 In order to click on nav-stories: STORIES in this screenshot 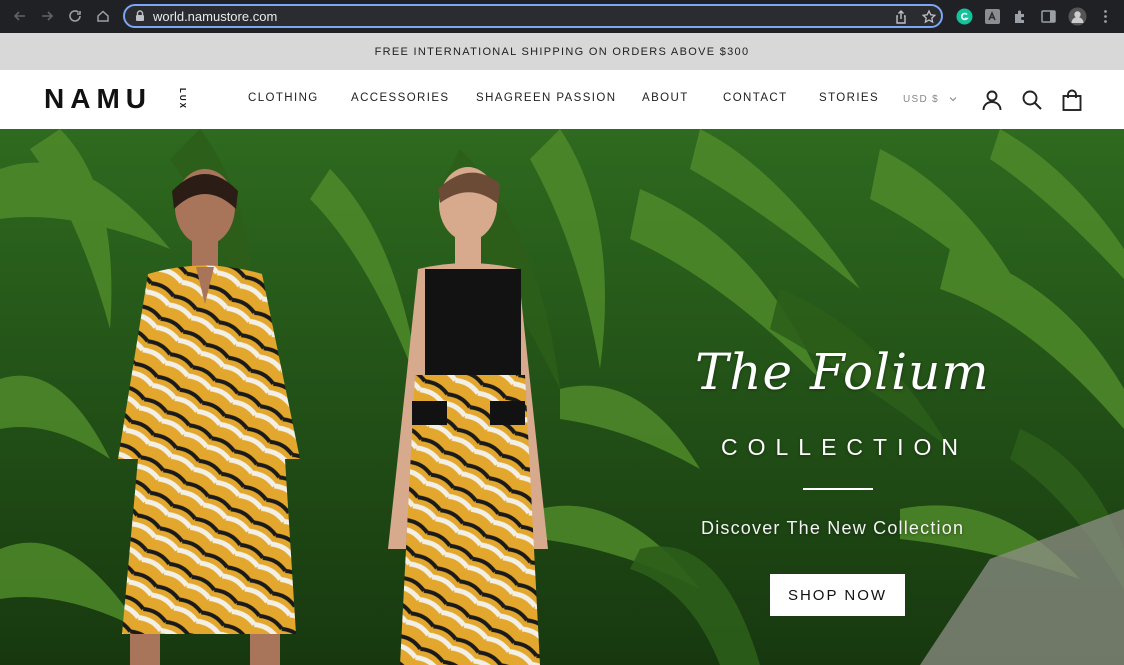, I will do `click(849, 98)`.